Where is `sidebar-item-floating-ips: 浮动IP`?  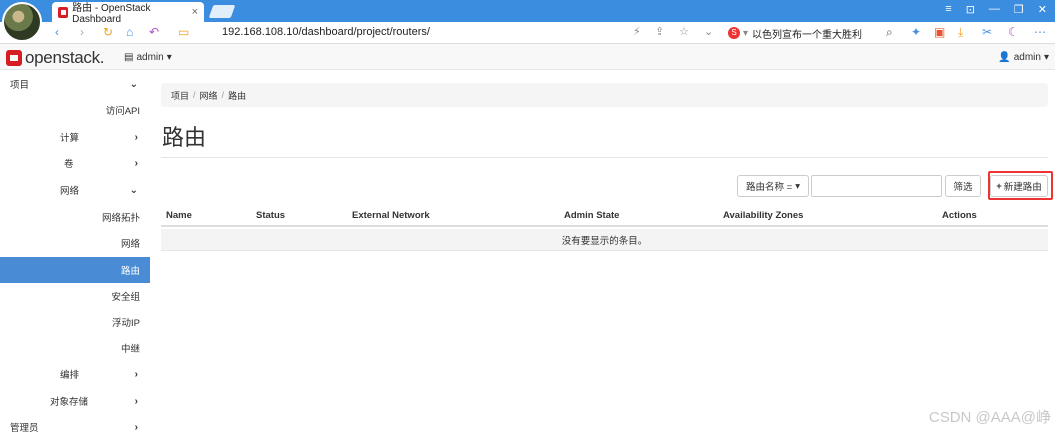
sidebar-item-floating-ips: 浮动IP is located at coordinates (75, 322).